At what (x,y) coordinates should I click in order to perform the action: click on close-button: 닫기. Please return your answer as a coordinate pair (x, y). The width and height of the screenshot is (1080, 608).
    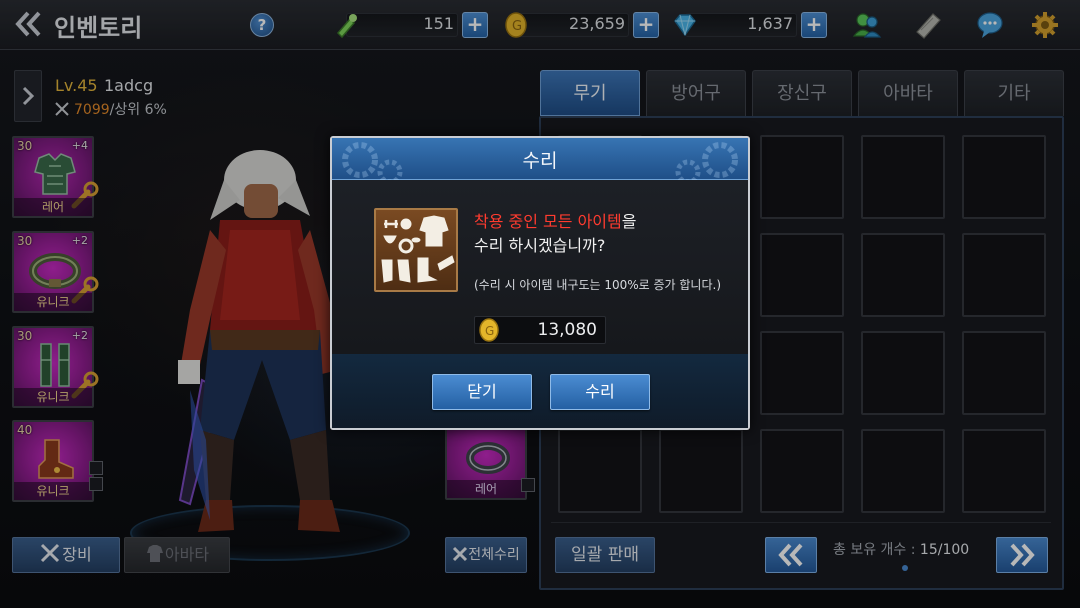
    Looking at the image, I should click on (482, 392).